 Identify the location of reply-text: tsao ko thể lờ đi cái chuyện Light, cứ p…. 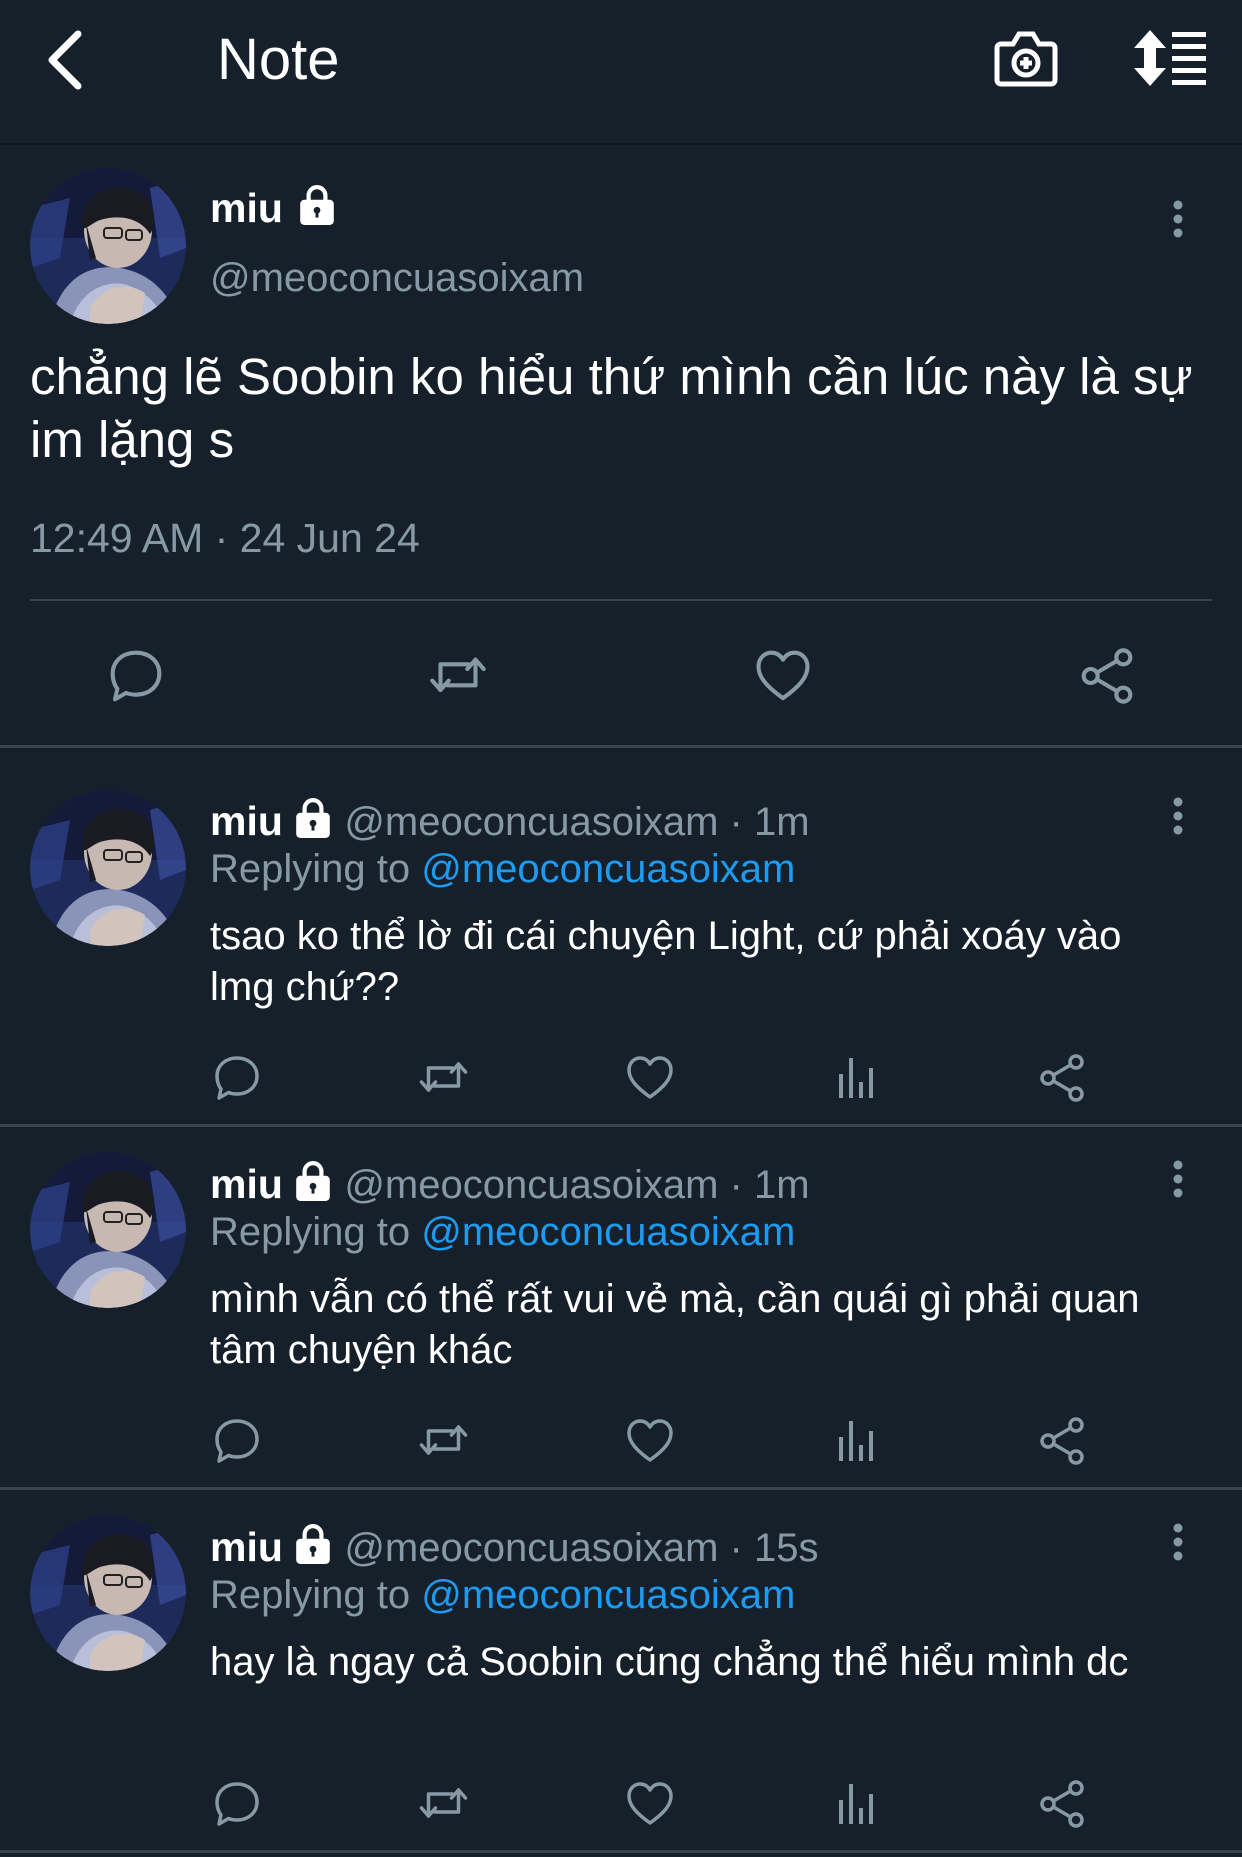
(666, 961).